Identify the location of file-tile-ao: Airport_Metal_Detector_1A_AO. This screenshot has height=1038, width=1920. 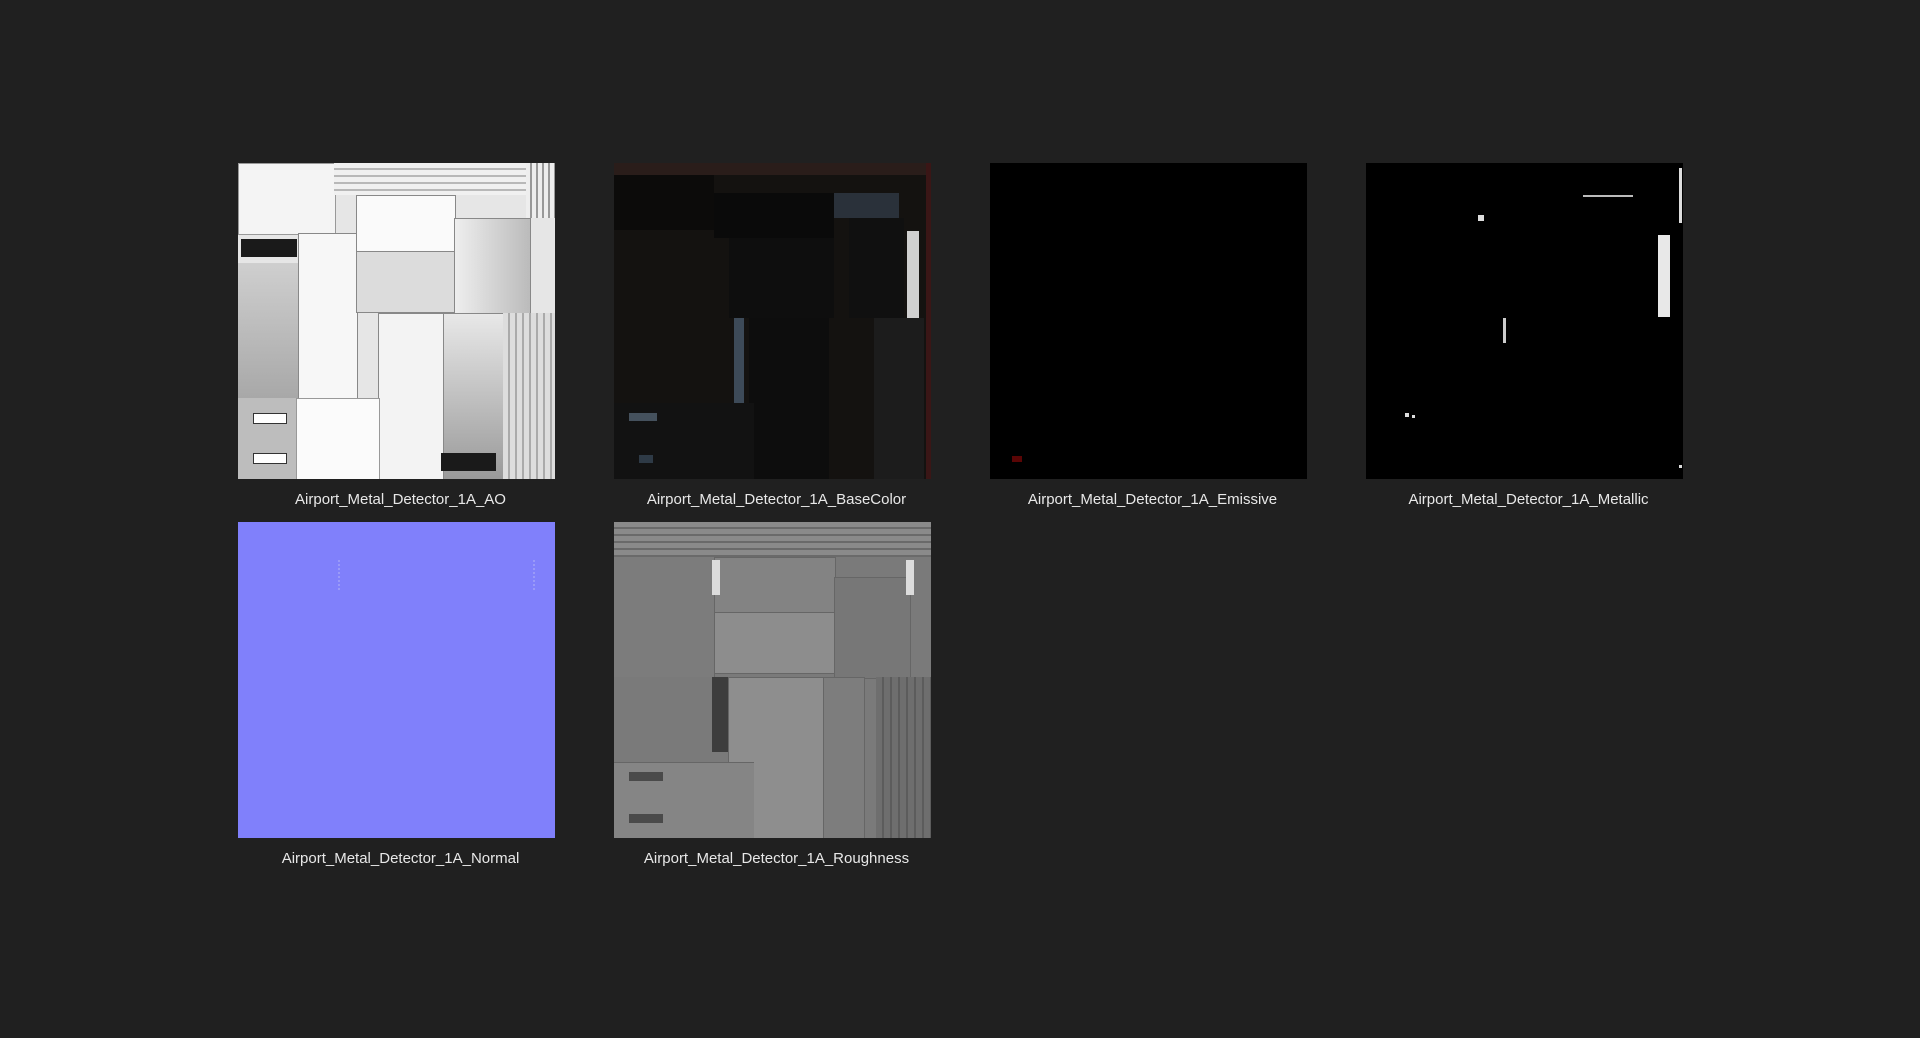
(396, 335).